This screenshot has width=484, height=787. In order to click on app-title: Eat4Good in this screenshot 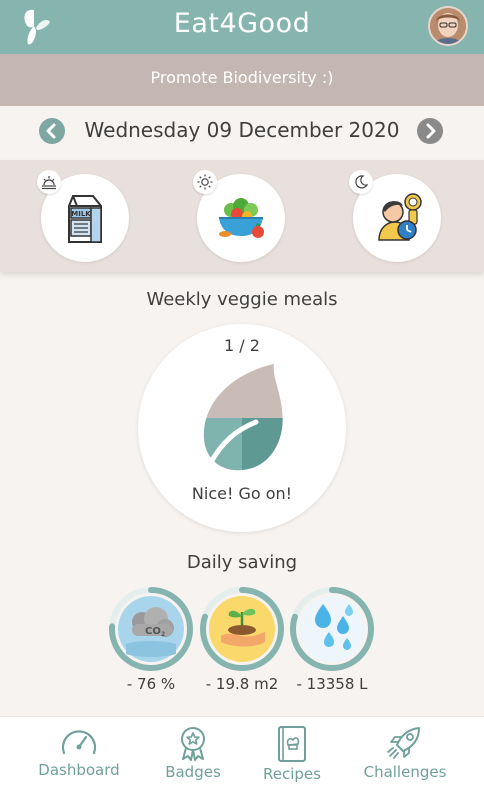, I will do `click(242, 23)`.